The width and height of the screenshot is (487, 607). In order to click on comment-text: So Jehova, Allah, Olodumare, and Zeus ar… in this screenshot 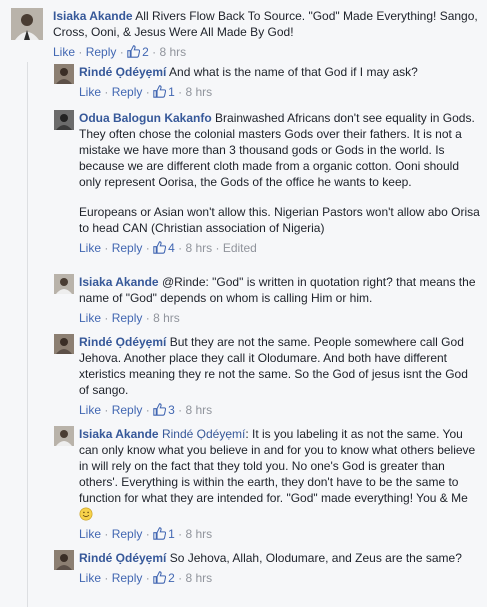, I will do `click(315, 558)`.